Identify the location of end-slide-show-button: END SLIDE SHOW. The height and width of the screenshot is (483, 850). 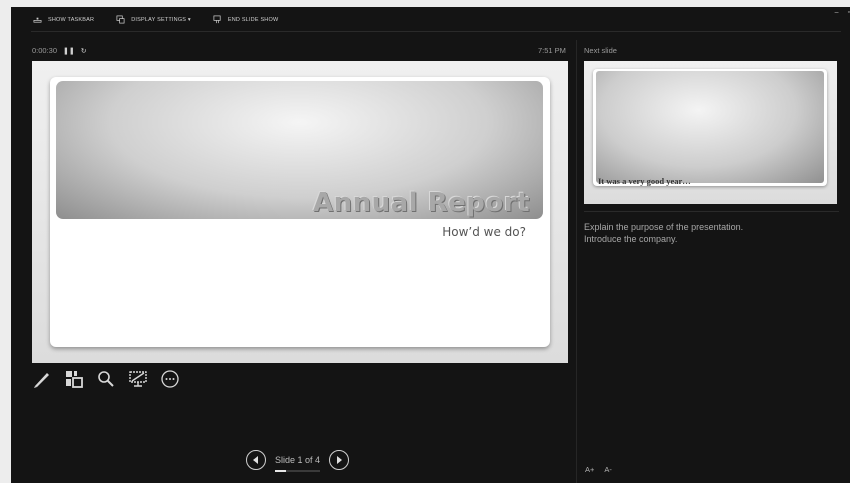
(245, 19).